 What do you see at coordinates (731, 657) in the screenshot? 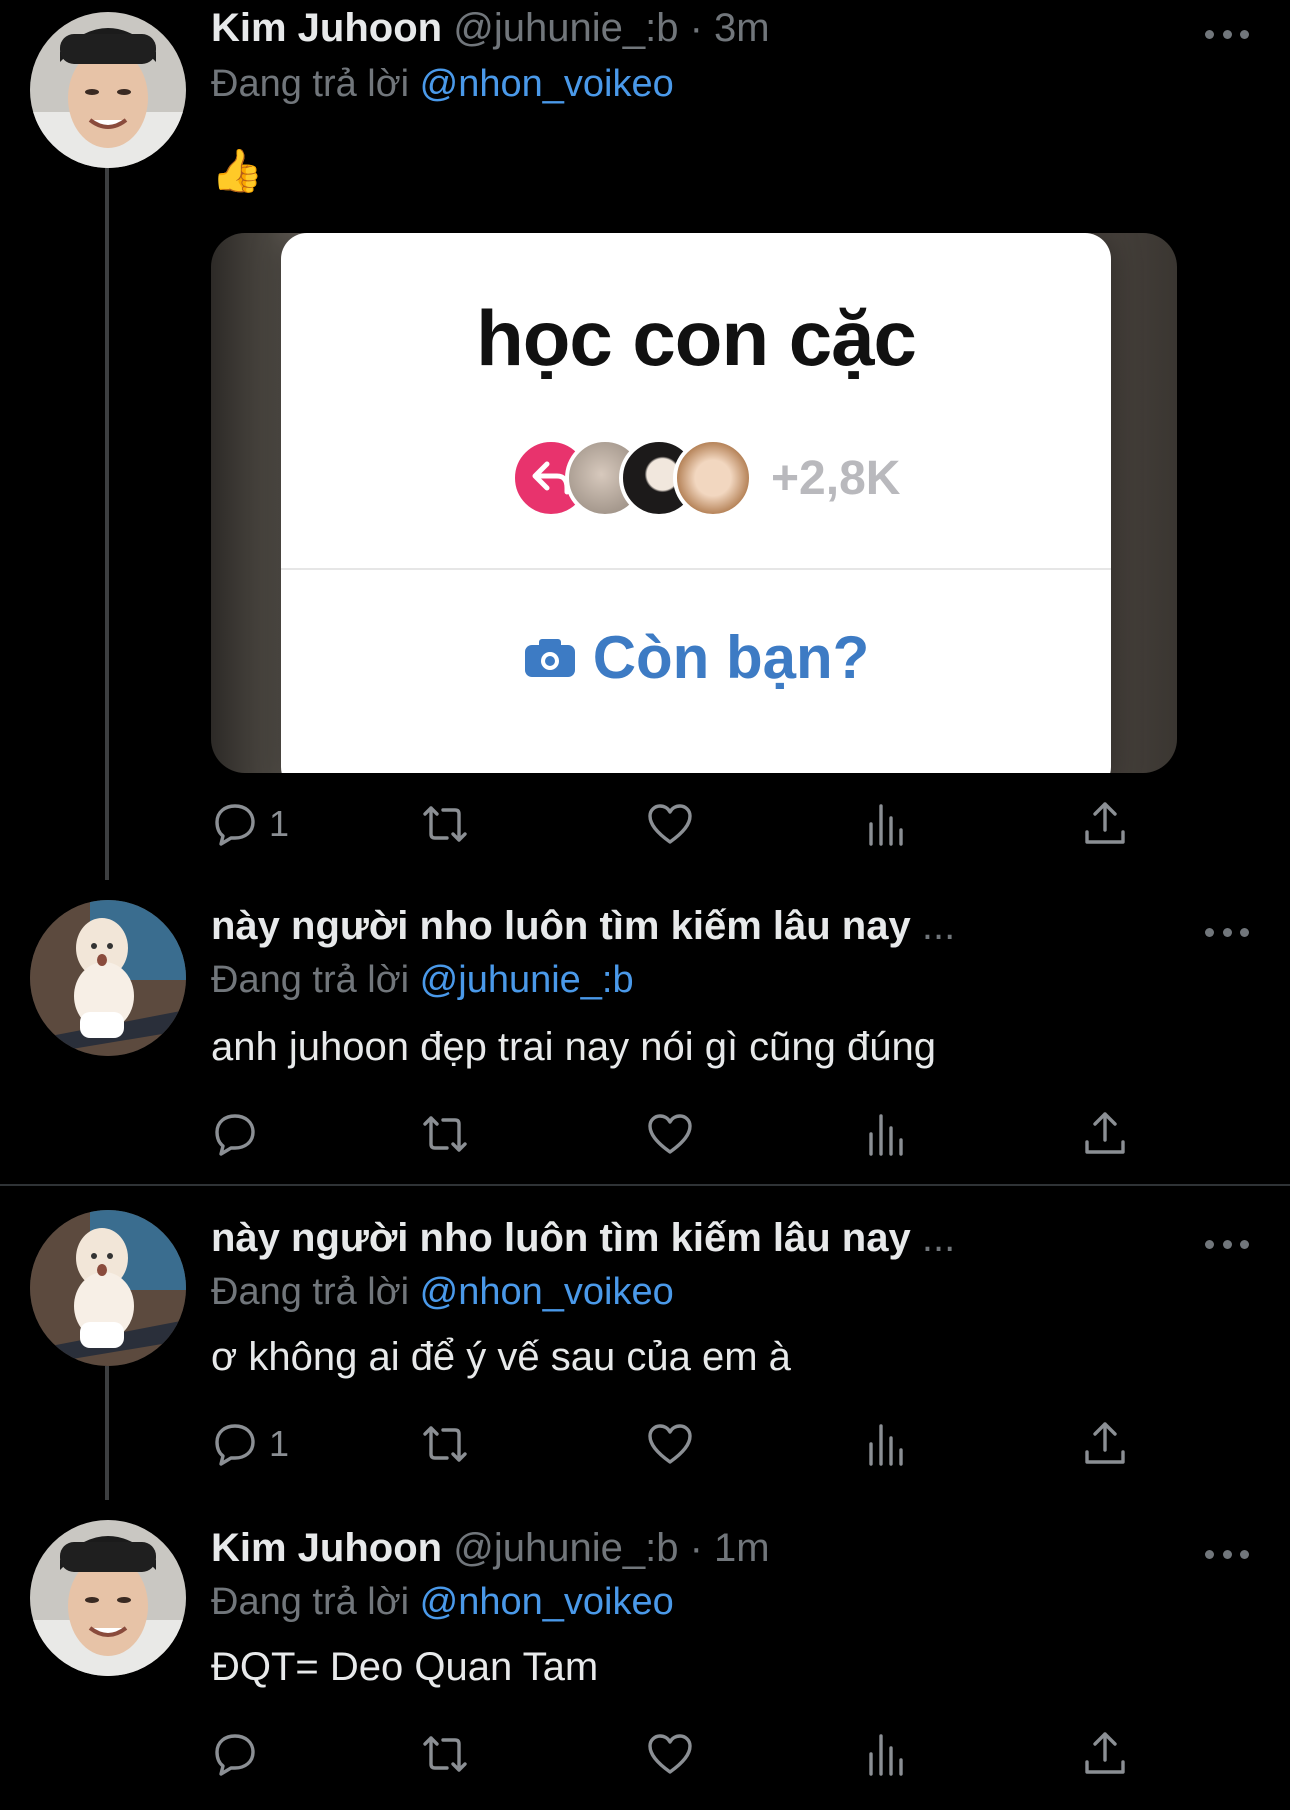
I see `cta-text: Còn bạn?` at bounding box center [731, 657].